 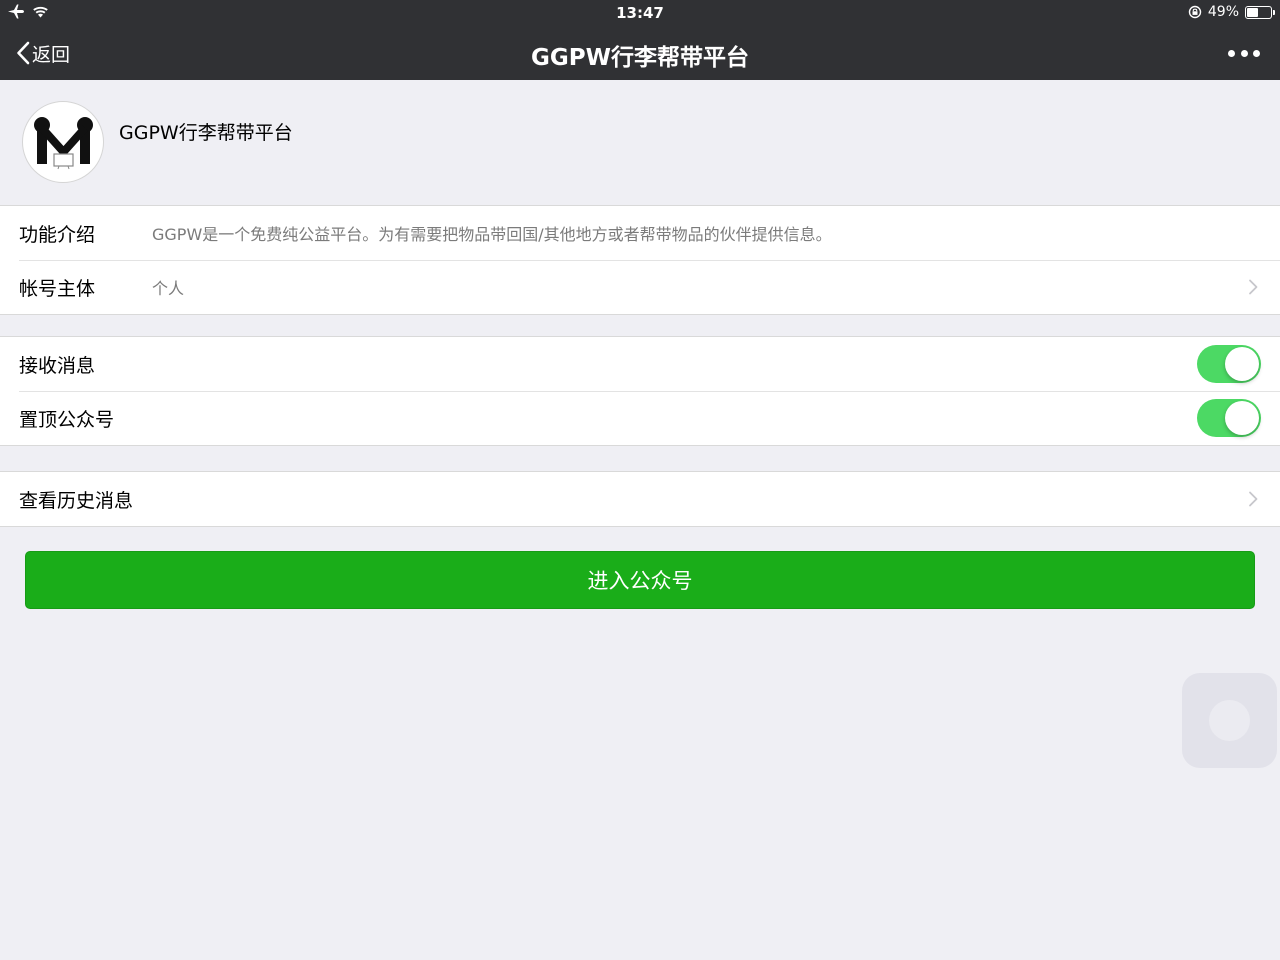 I want to click on assistive-touch-button, so click(x=1229, y=720).